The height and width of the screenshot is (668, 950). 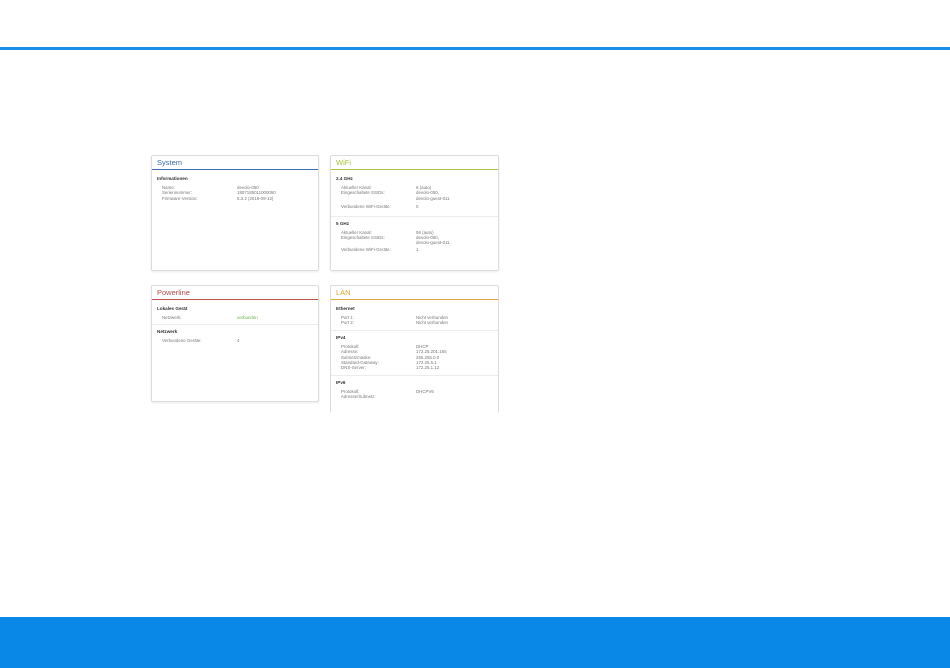 I want to click on powerline-network-row: Netzwerk: verbunden, so click(x=235, y=317).